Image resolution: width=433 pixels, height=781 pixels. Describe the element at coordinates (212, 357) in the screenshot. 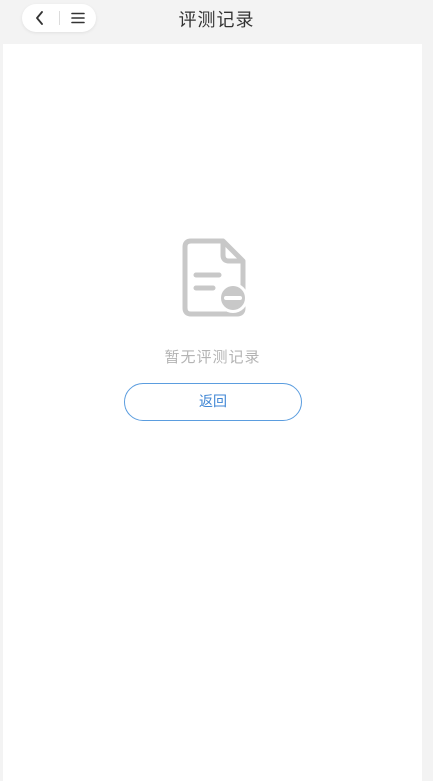

I see `empty-message: 暂无评测记录` at that location.